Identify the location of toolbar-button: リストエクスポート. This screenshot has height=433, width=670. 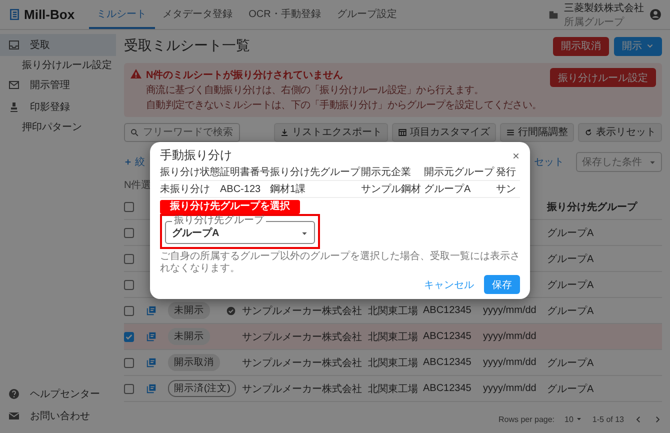
(331, 132).